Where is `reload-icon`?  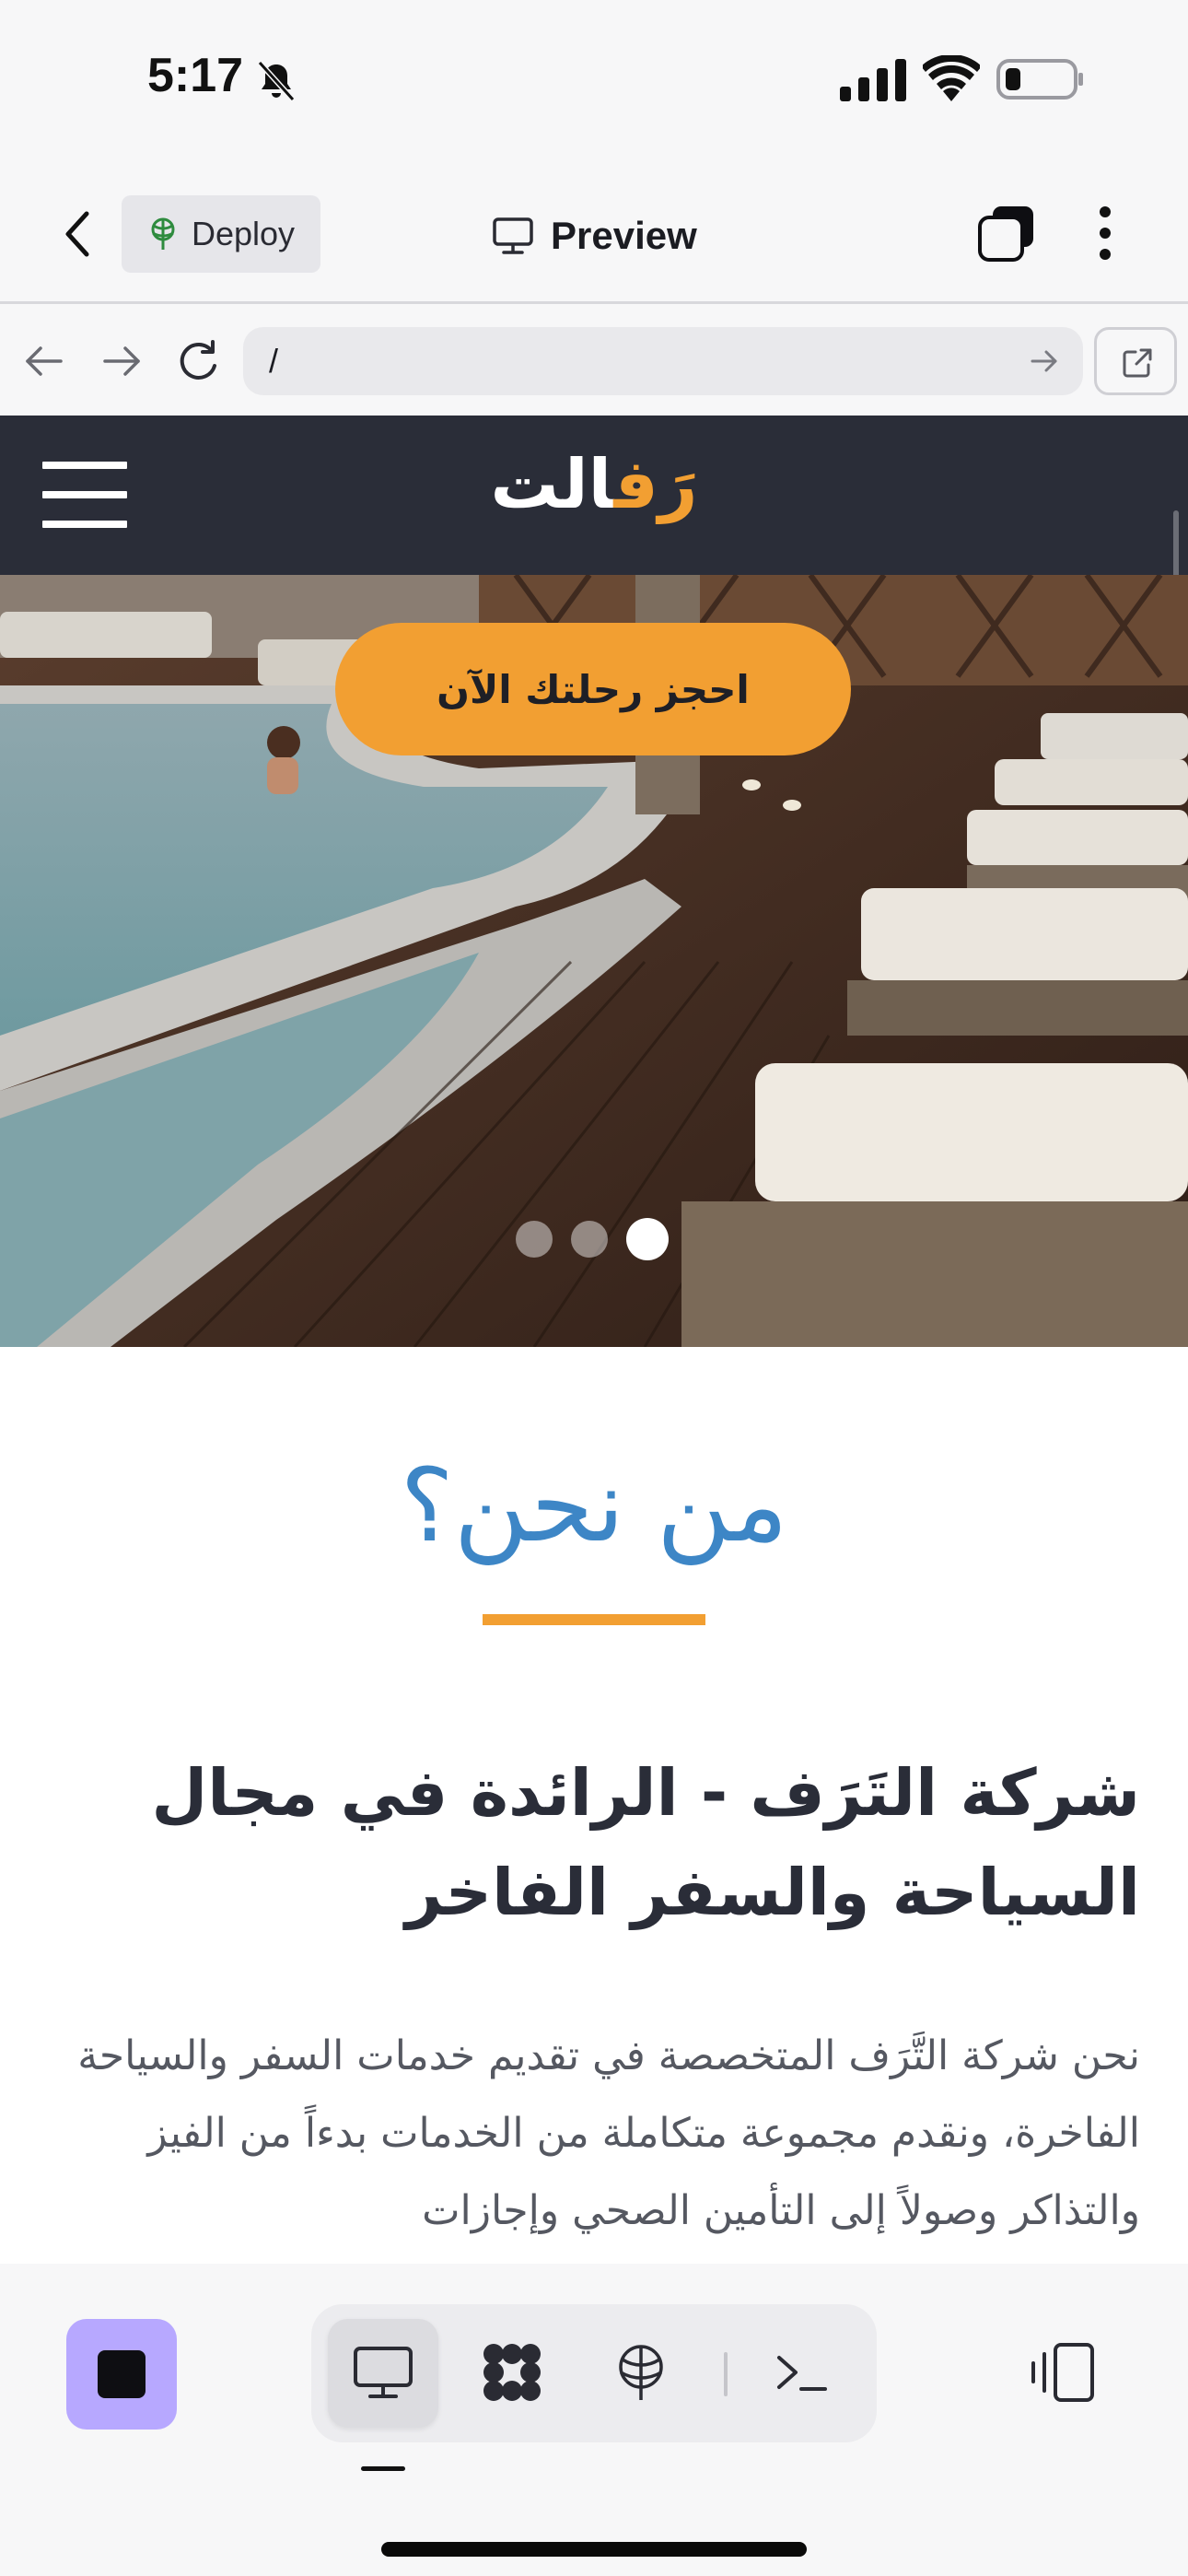 reload-icon is located at coordinates (198, 361).